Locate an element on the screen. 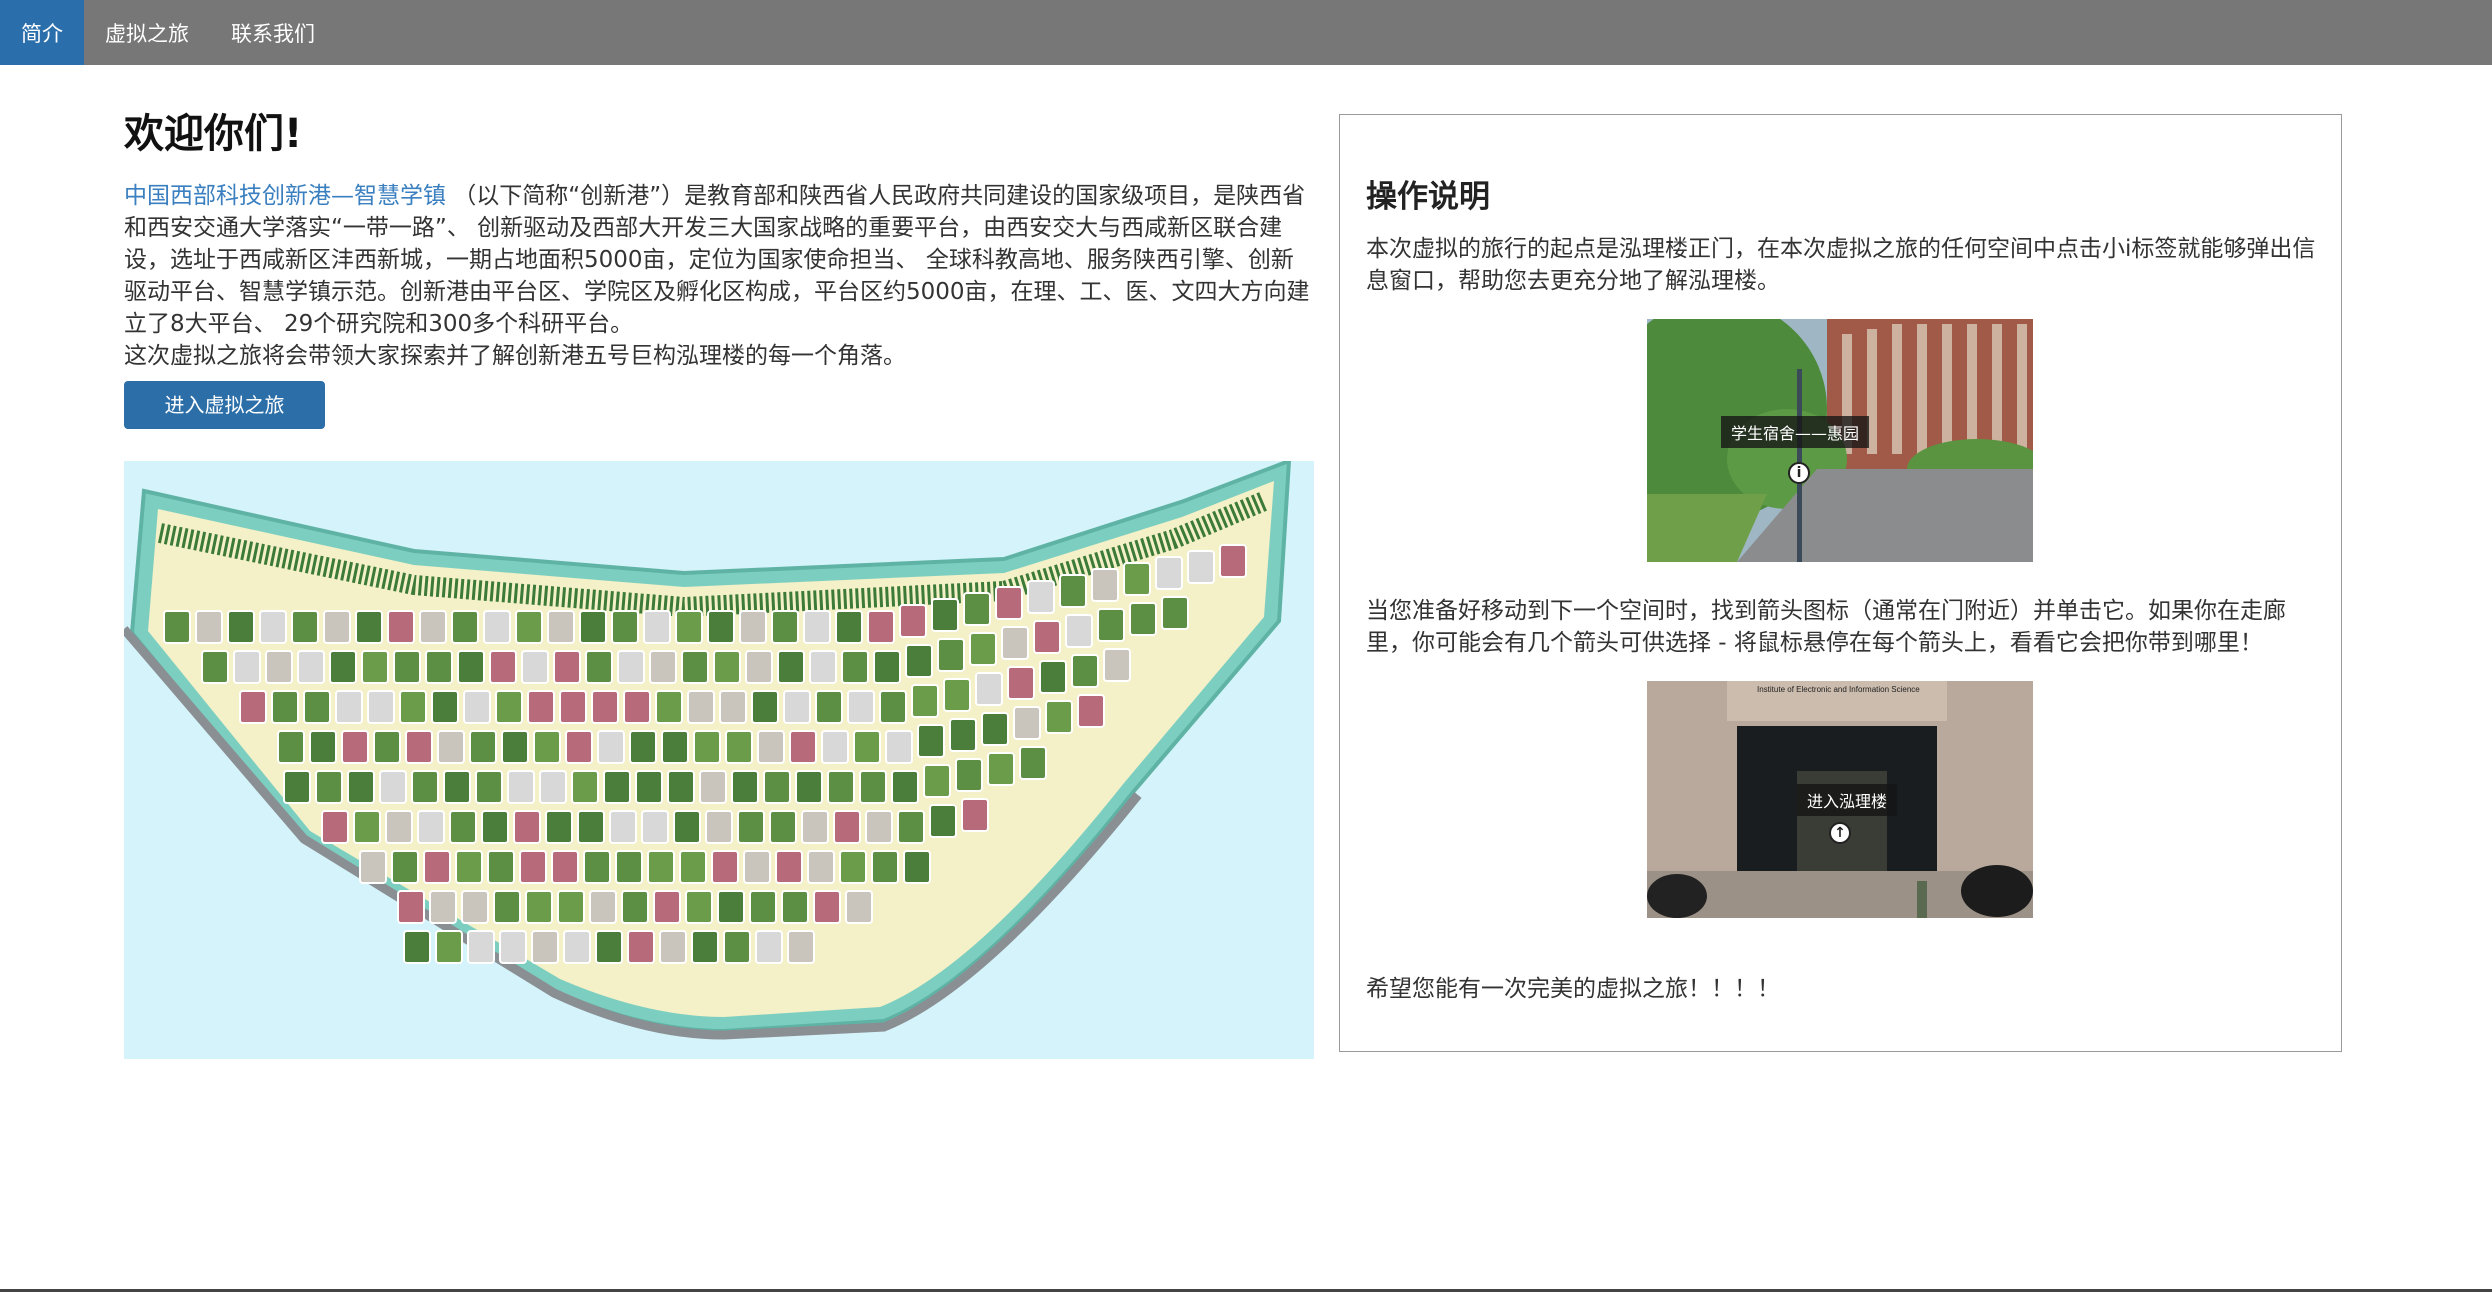 This screenshot has width=2492, height=1292. nav-item-intro: 简介 is located at coordinates (42, 32).